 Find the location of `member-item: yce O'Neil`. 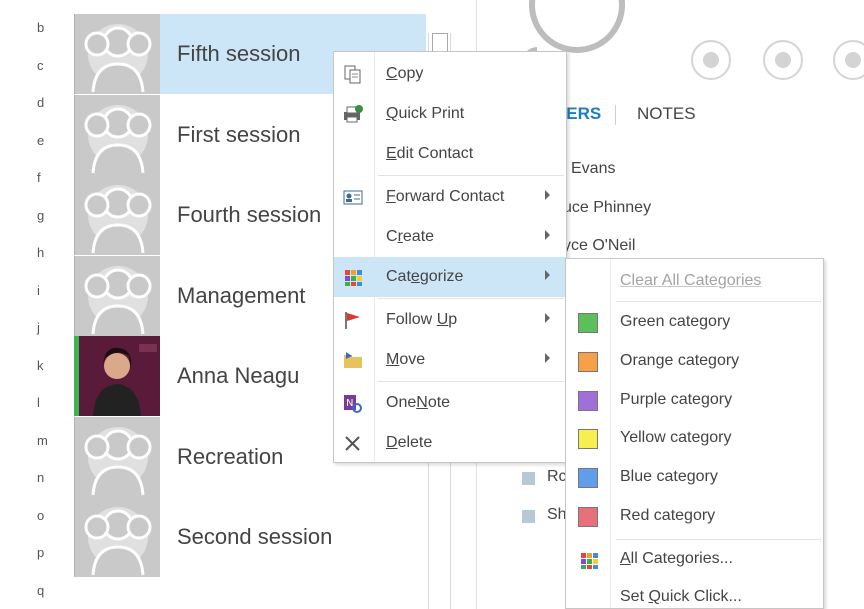

member-item: yce O'Neil is located at coordinates (599, 246).